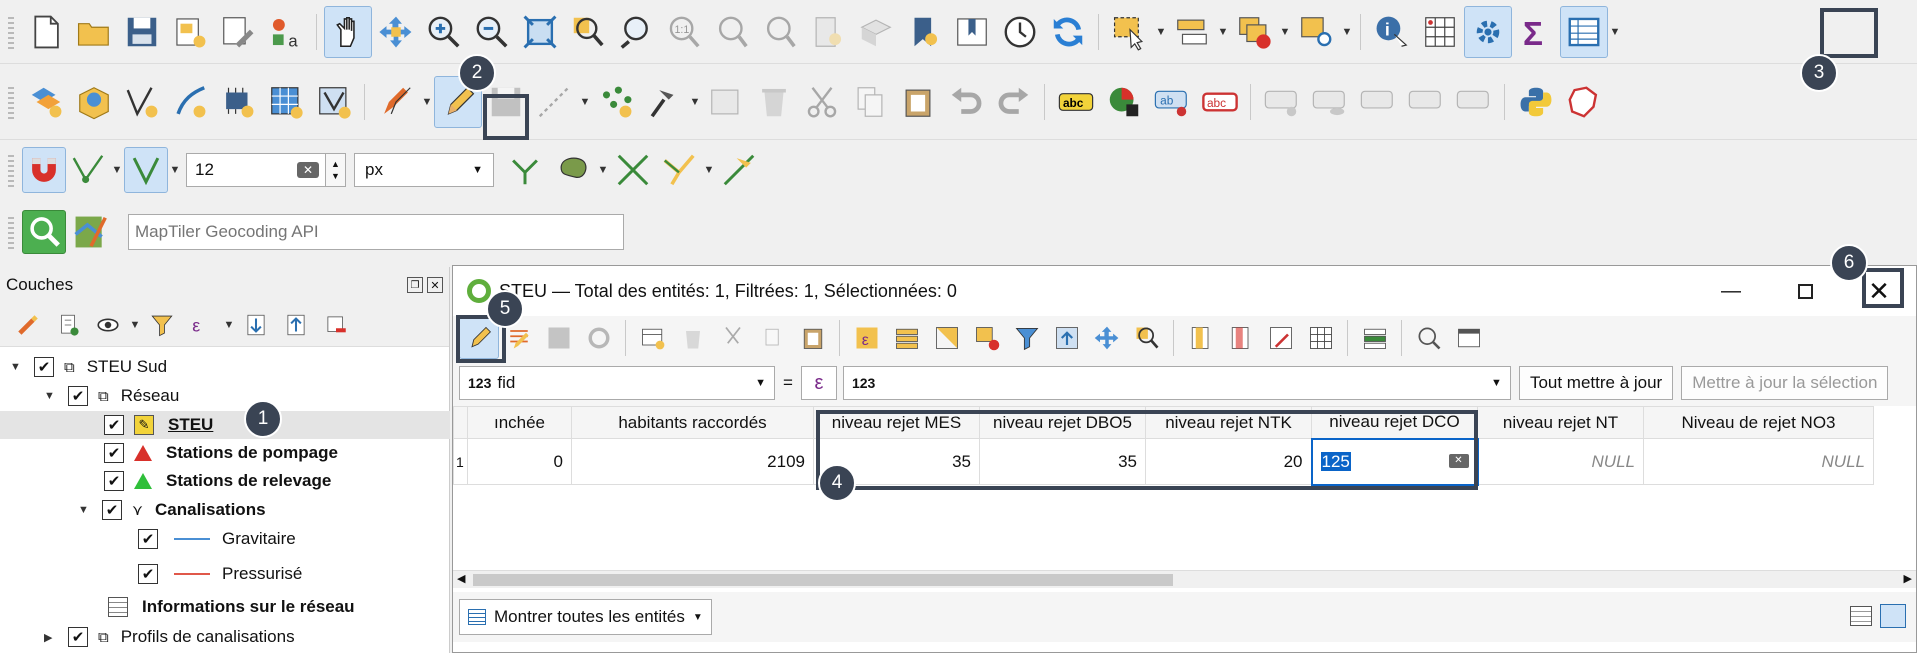  What do you see at coordinates (221, 453) in the screenshot?
I see `layer-stations-pompage: ✔ Stations de pompage` at bounding box center [221, 453].